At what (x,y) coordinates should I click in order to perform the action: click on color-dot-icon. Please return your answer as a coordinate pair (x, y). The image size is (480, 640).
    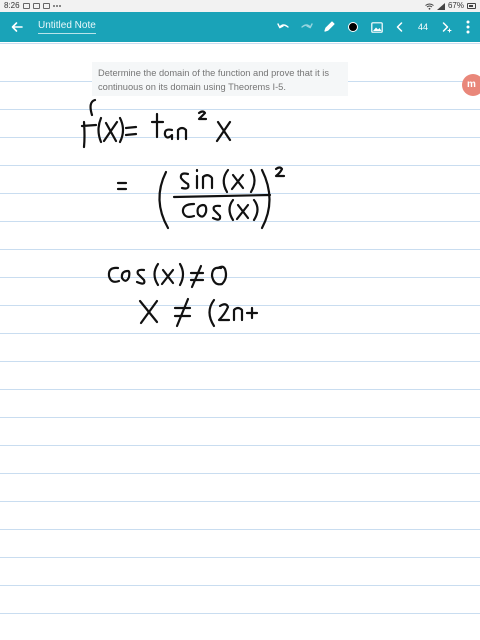
    Looking at the image, I should click on (353, 27).